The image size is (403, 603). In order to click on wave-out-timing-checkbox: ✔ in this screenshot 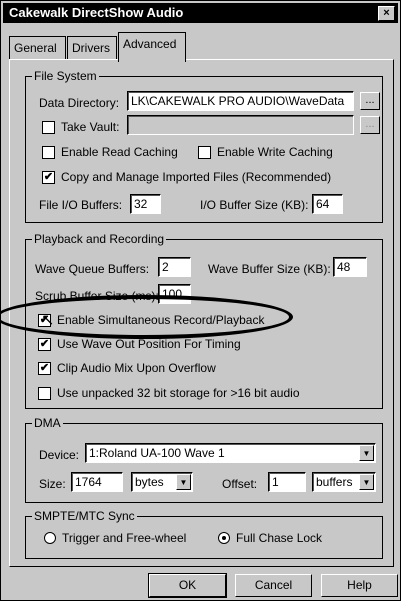, I will do `click(44, 344)`.